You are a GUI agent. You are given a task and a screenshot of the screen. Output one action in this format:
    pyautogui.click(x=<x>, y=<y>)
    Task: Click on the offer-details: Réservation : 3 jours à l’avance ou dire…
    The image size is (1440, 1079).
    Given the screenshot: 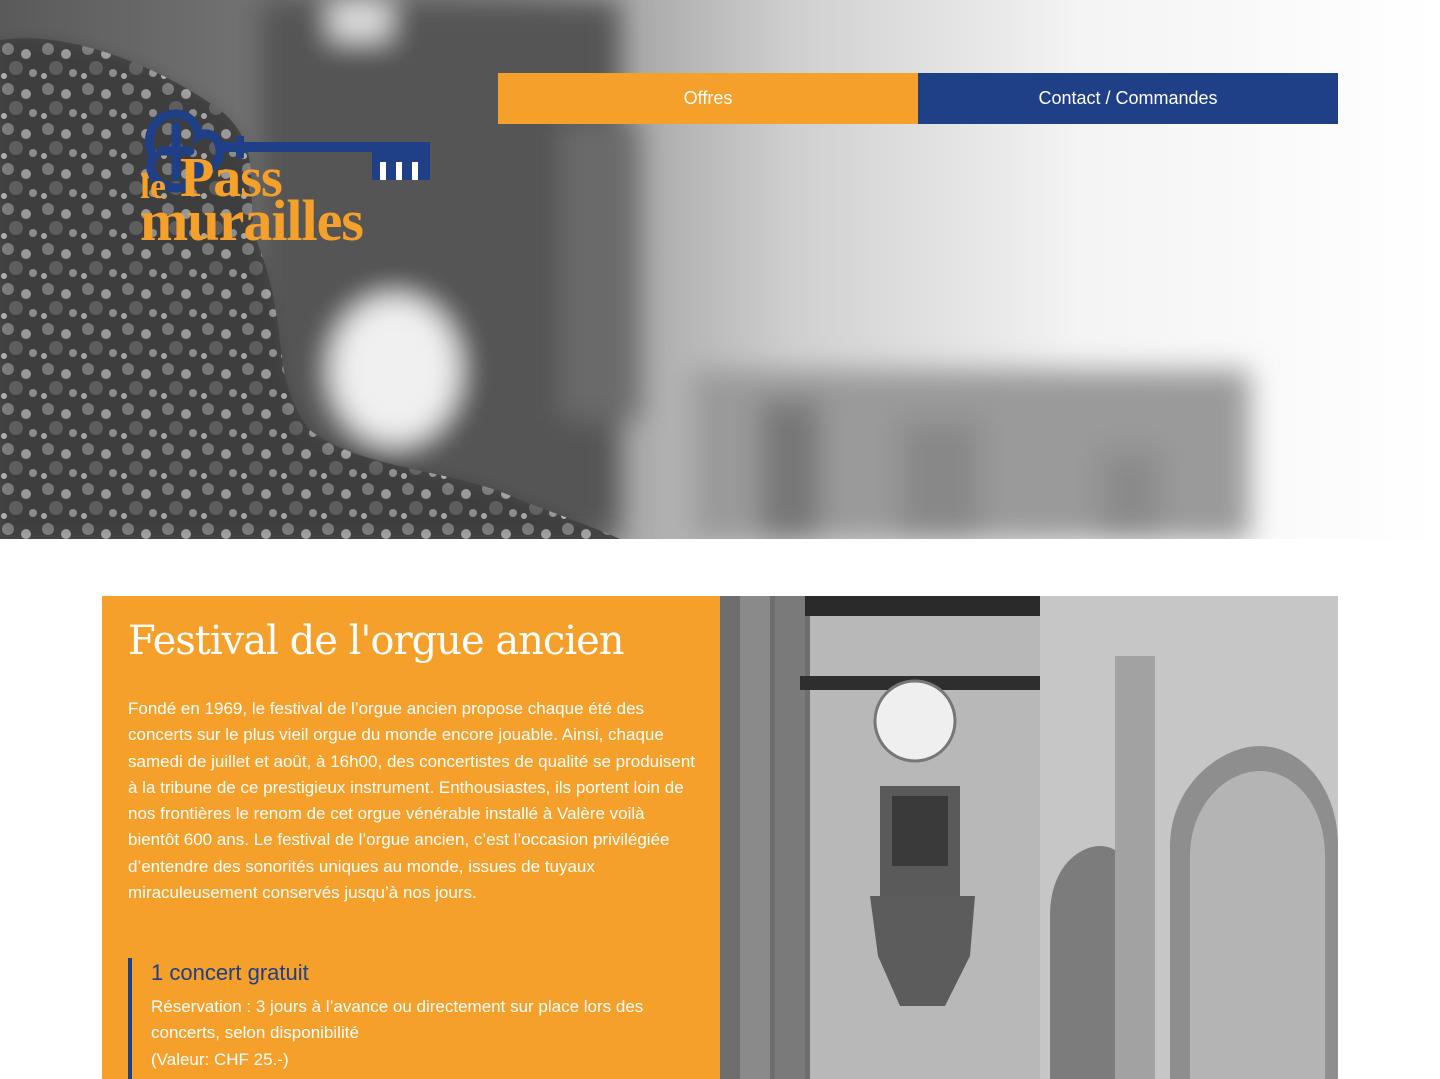 What is the action you would take?
    pyautogui.click(x=424, y=1033)
    